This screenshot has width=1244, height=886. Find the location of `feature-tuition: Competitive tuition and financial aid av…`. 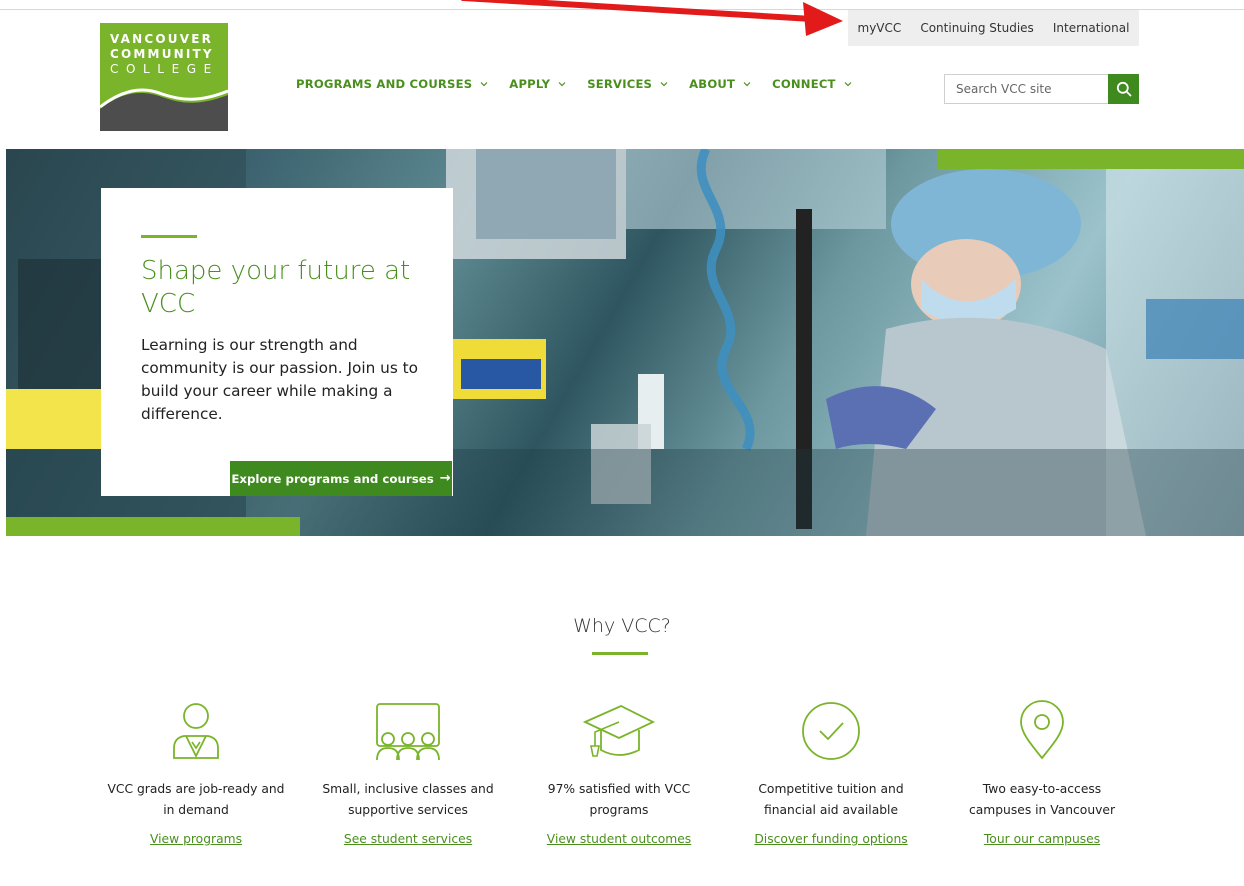

feature-tuition: Competitive tuition and financial aid av… is located at coordinates (831, 773).